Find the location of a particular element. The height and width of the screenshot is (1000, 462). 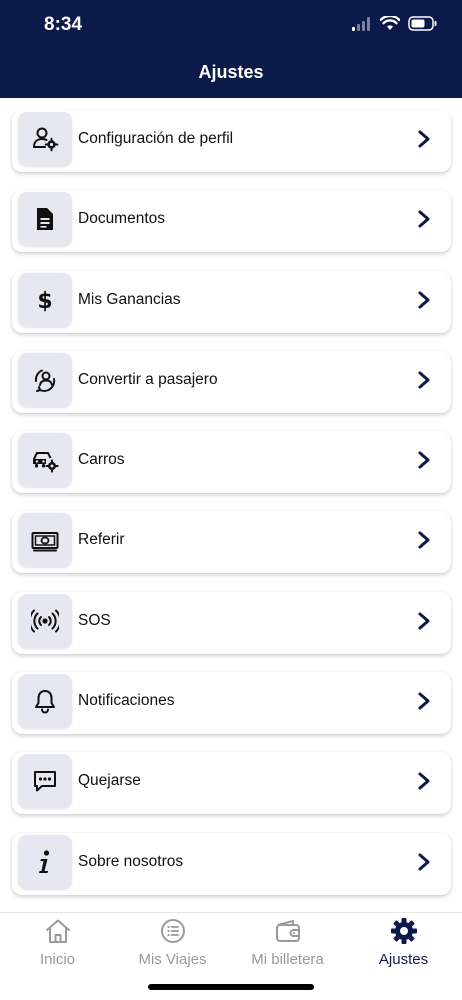

menu-item-earnings: $ Mis Ganancias is located at coordinates (231, 302).